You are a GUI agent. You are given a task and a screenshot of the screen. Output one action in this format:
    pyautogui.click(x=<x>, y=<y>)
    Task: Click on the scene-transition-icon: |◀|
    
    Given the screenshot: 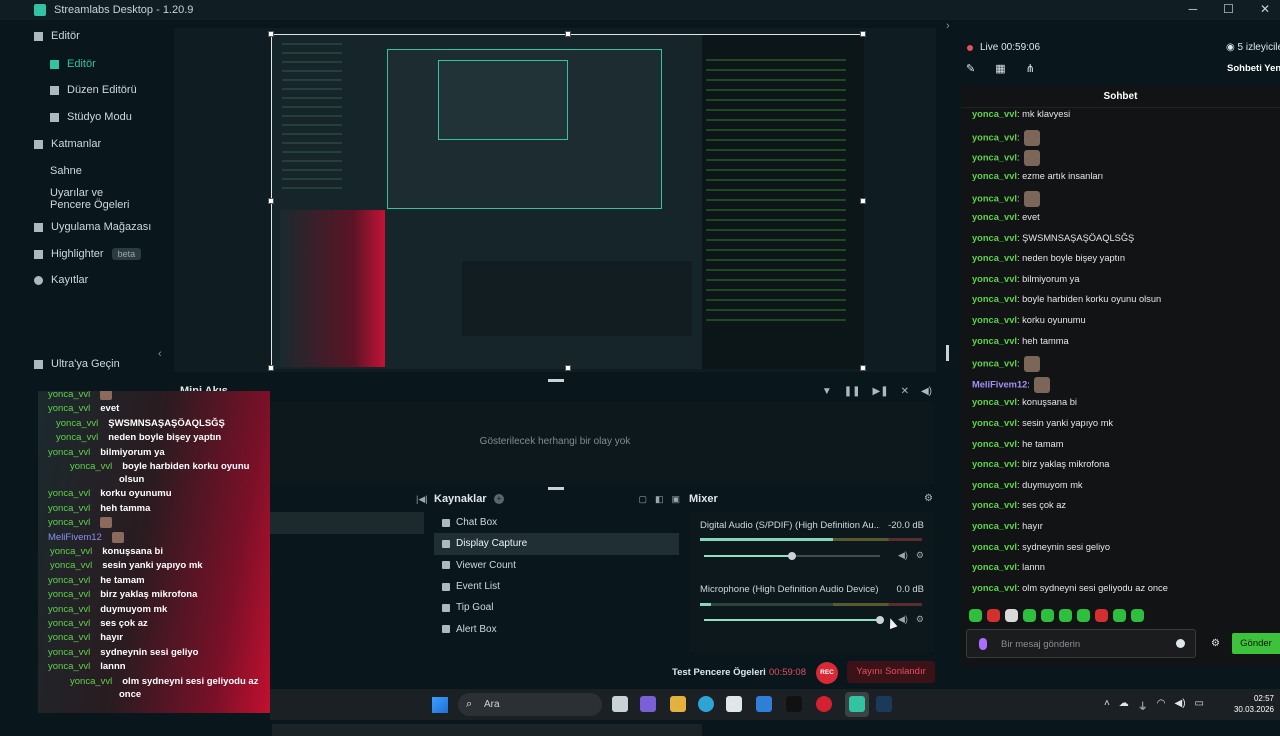 What is the action you would take?
    pyautogui.click(x=422, y=499)
    